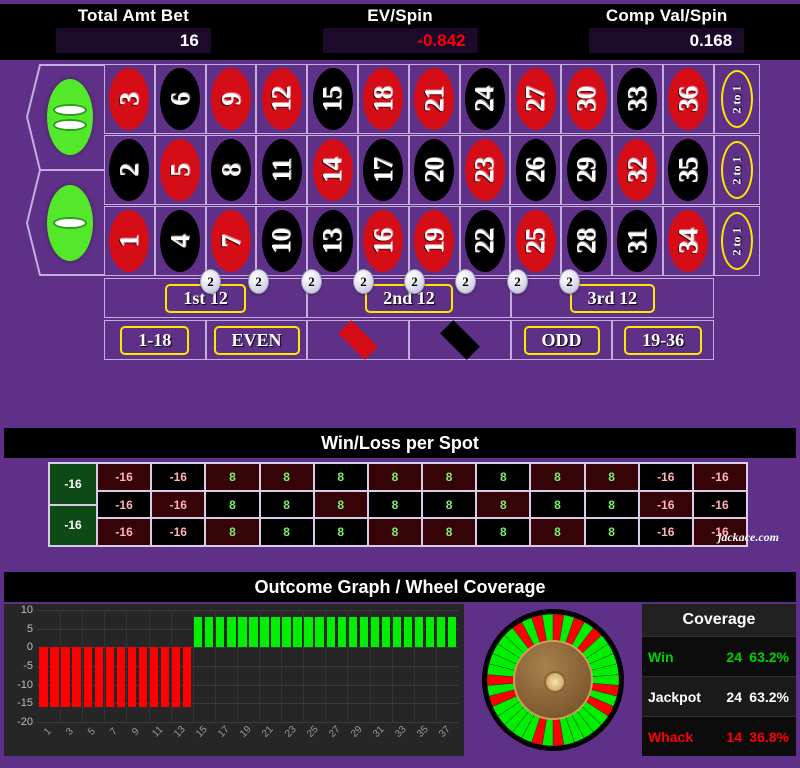 The height and width of the screenshot is (768, 800). I want to click on number-label: 34, so click(687, 241).